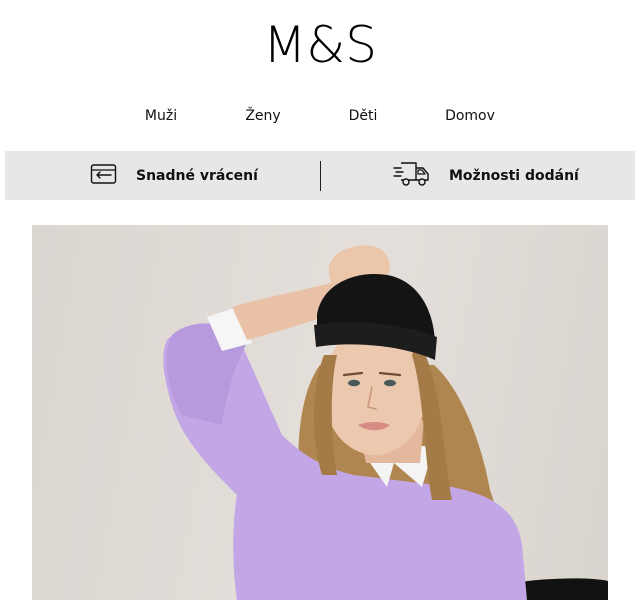  Describe the element at coordinates (262, 116) in the screenshot. I see `nav-item-zeny: Ženy` at that location.